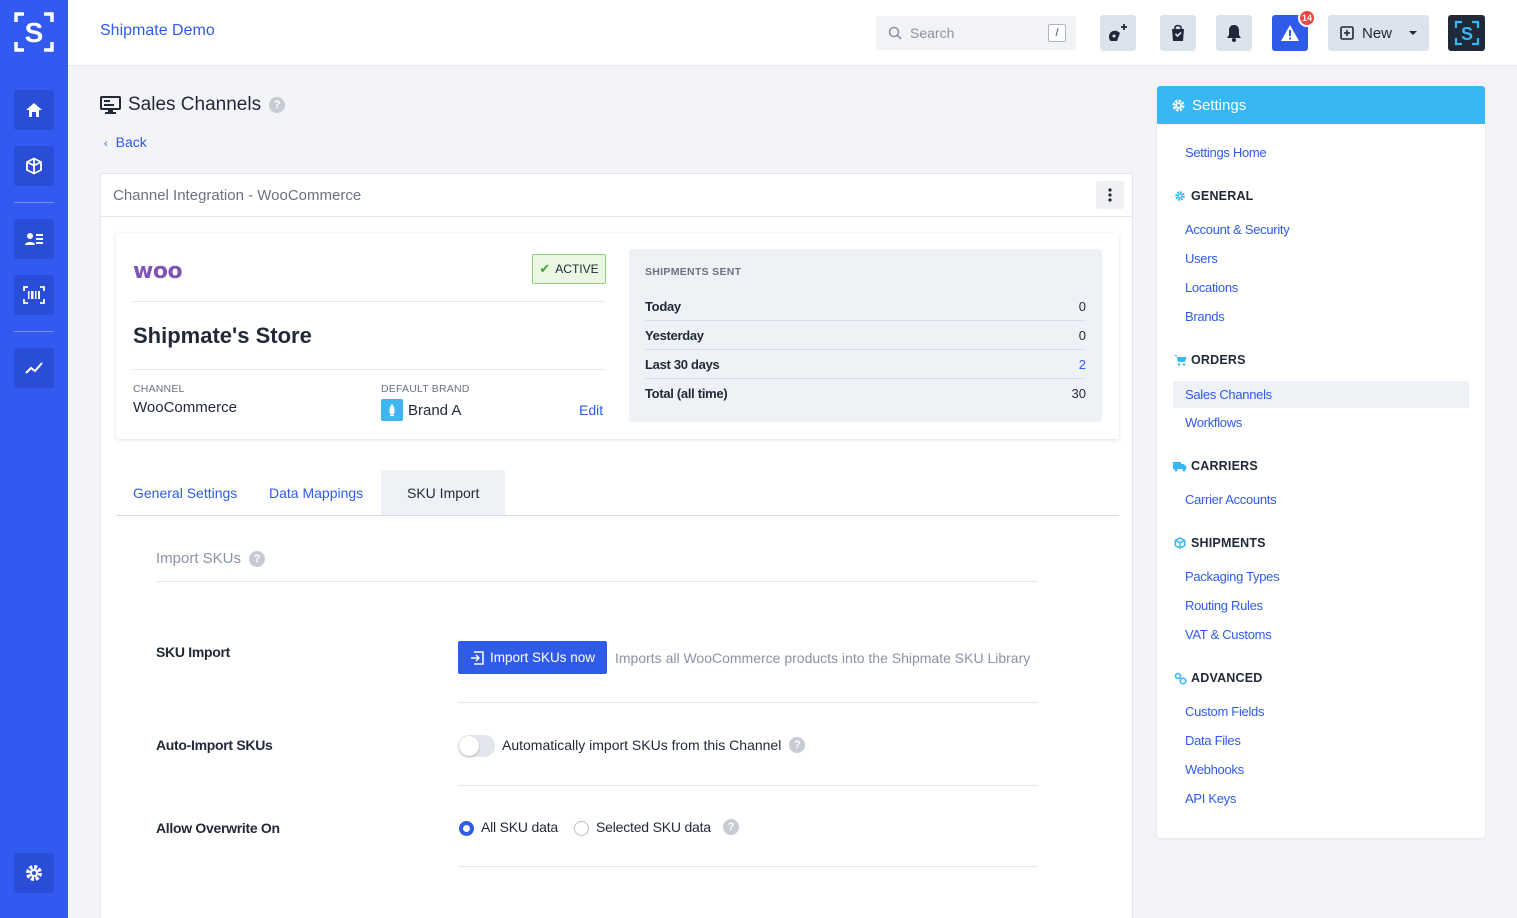 This screenshot has height=918, width=1517. Describe the element at coordinates (159, 389) in the screenshot. I see `channel-label: CHANNEL` at that location.